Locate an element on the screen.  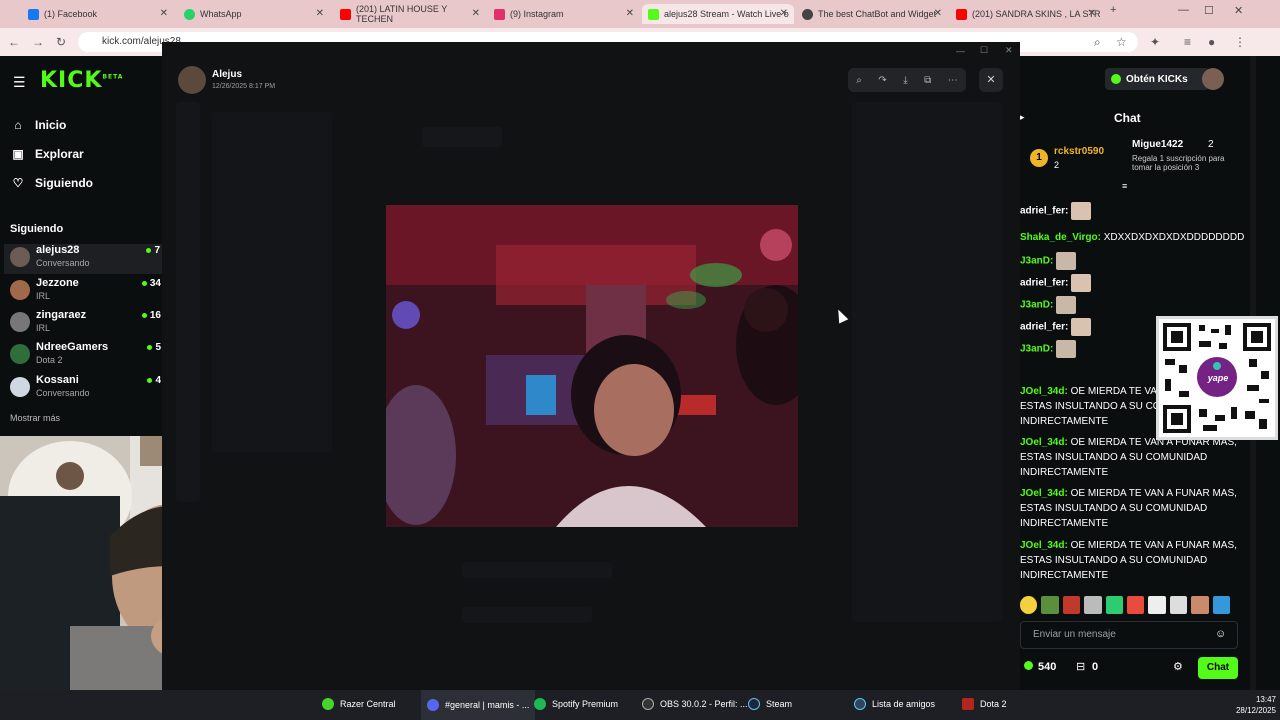
taskbar-item-steam: Steam is located at coordinates (770, 704).